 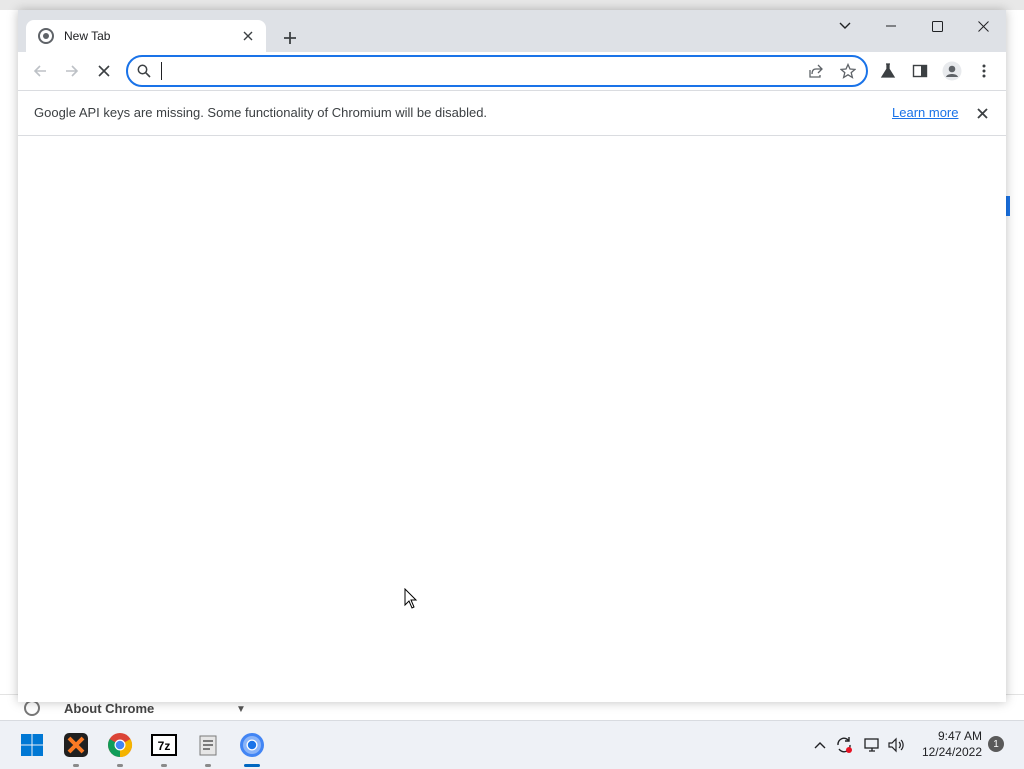 What do you see at coordinates (925, 112) in the screenshot?
I see `learn-more-link: Learn more` at bounding box center [925, 112].